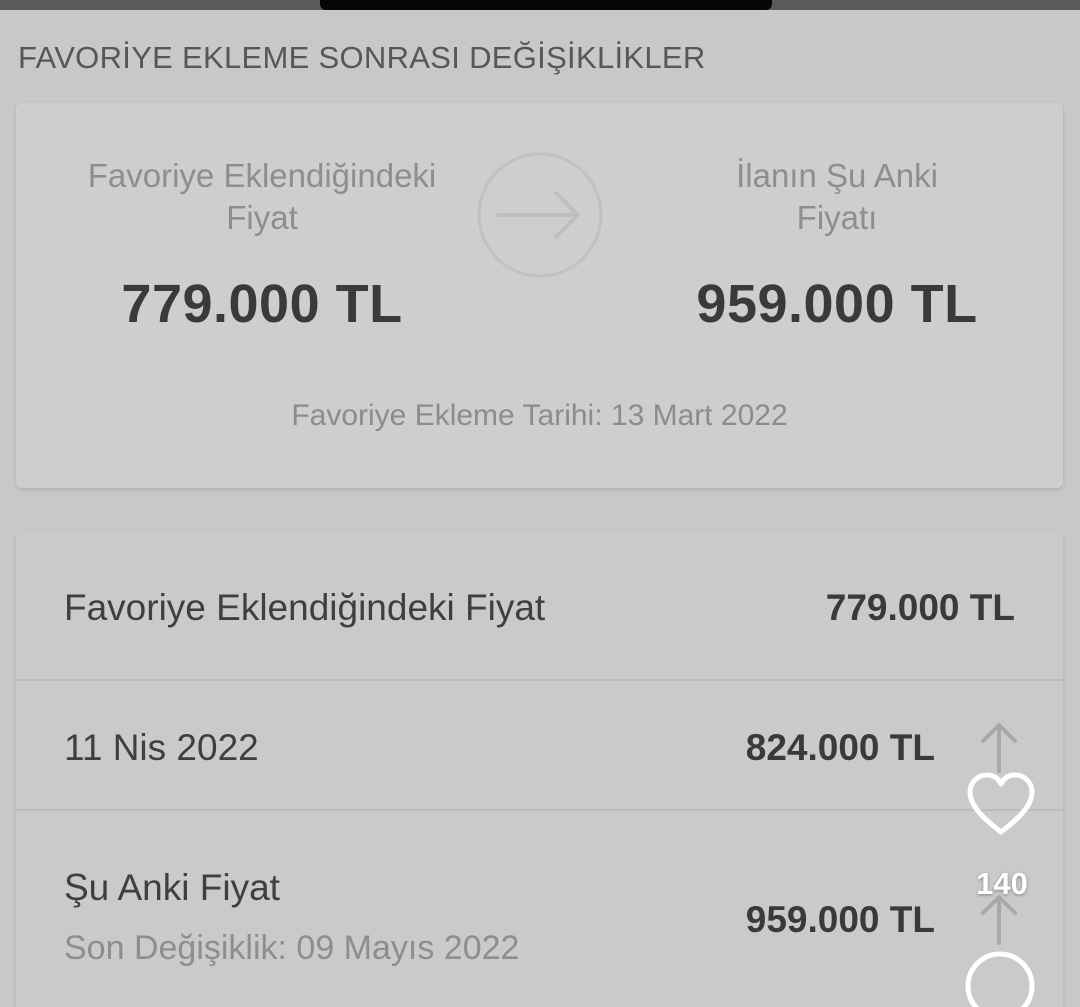 This screenshot has height=1007, width=1080. I want to click on history-row-price: 779.000 TL, so click(920, 607).